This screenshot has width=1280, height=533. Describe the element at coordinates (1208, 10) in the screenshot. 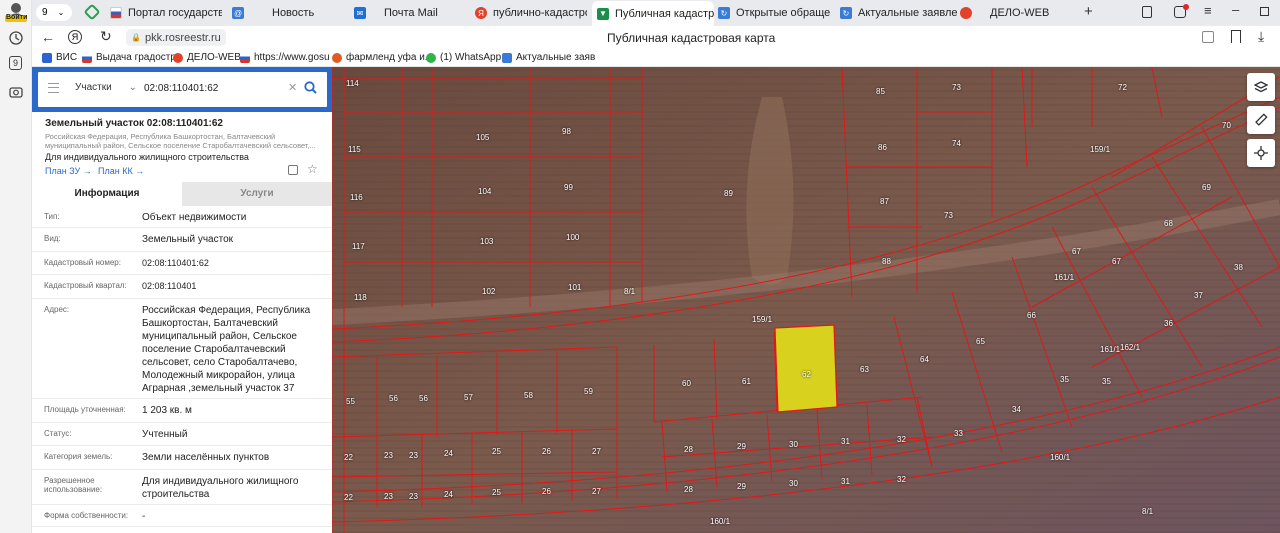

I see `menu-icon: ≡` at that location.